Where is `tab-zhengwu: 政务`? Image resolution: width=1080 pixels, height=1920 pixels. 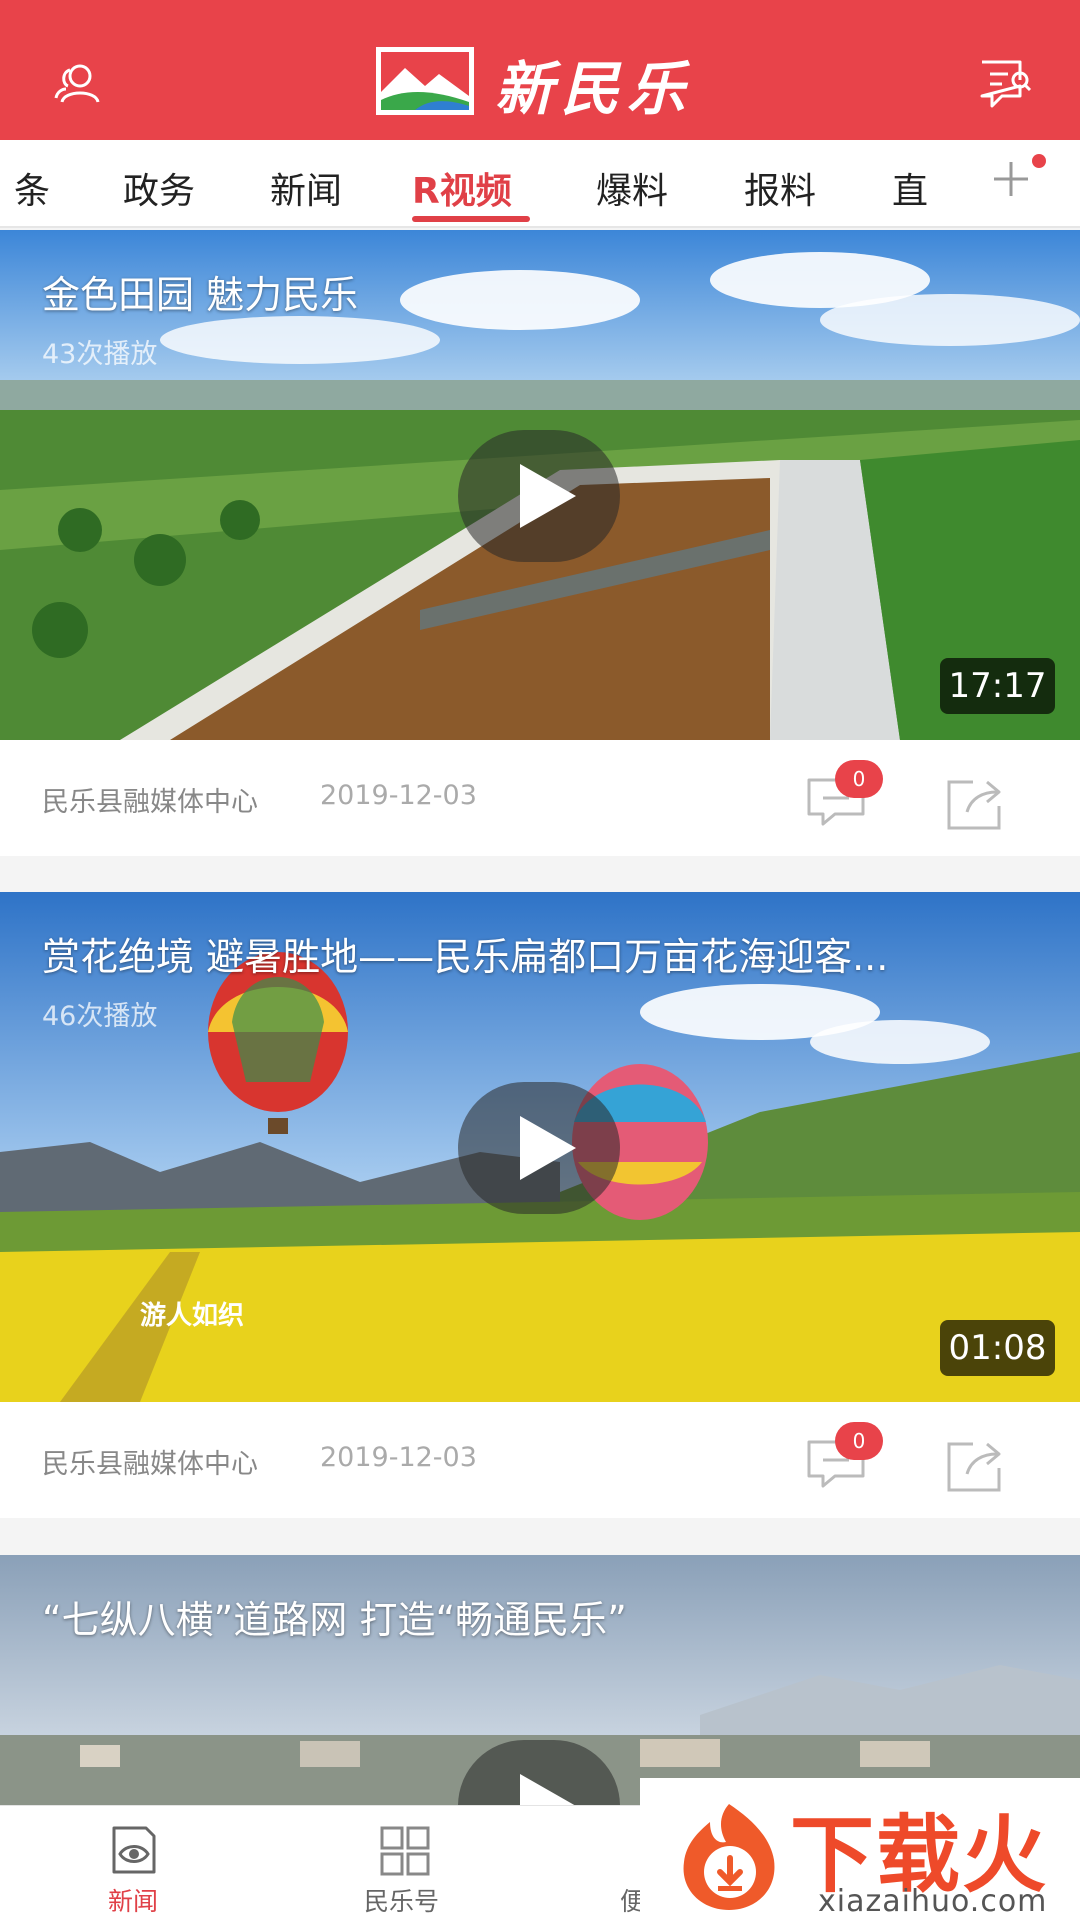
tab-zhengwu: 政务 is located at coordinates (159, 188).